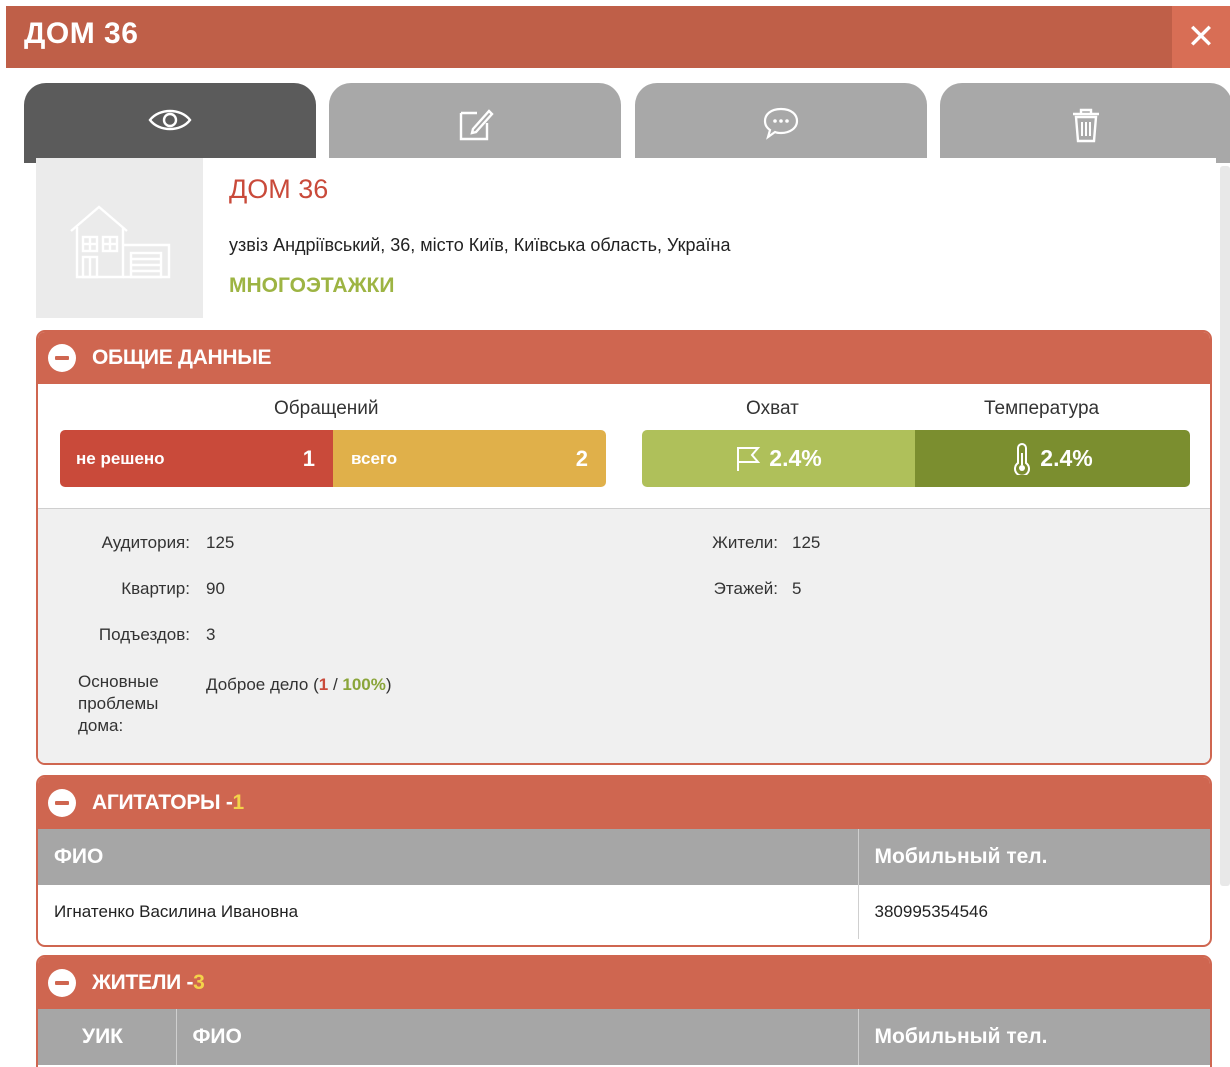  I want to click on section-general-title: ОБЩИЕ ДАННЫЕ, so click(182, 357).